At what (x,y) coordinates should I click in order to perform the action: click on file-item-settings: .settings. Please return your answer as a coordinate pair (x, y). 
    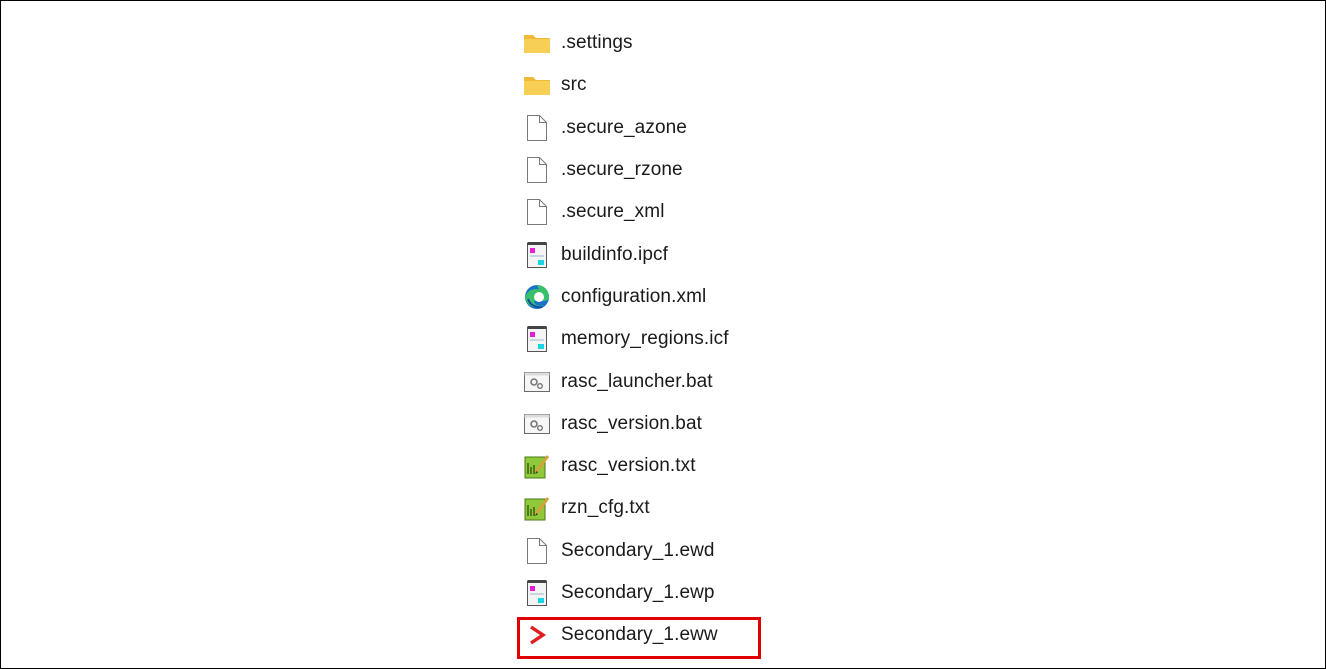
    Looking at the image, I should click on (624, 43).